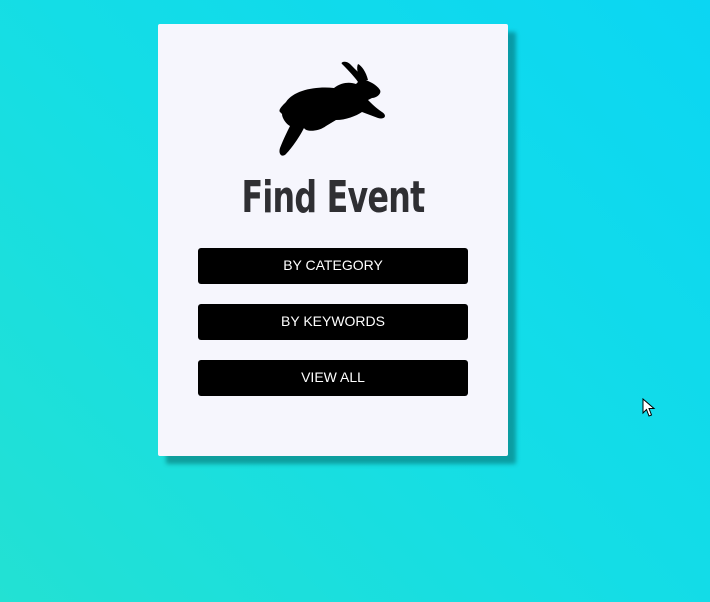  Describe the element at coordinates (649, 407) in the screenshot. I see `mouse-pointer-icon` at that location.